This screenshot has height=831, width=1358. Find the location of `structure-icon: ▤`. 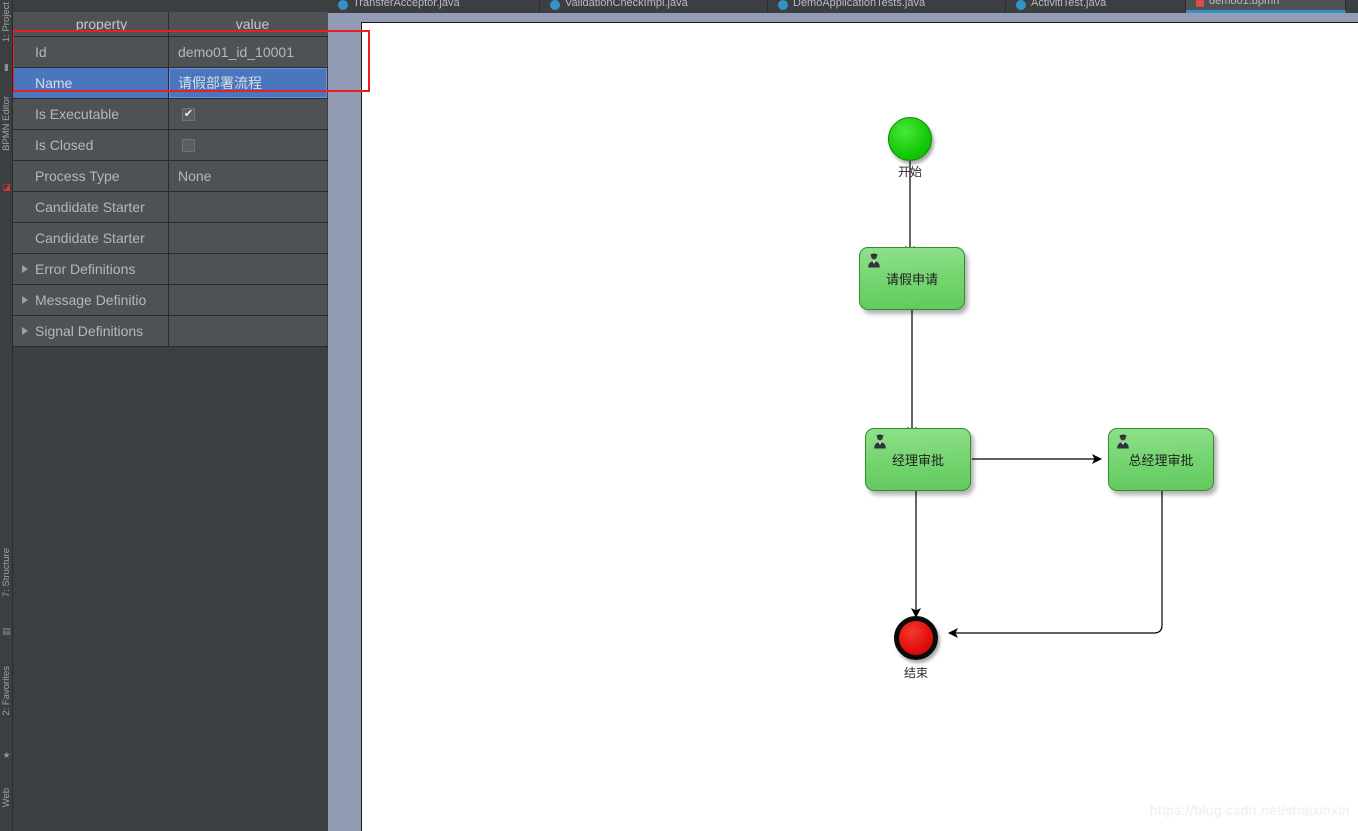

structure-icon: ▤ is located at coordinates (6, 631).